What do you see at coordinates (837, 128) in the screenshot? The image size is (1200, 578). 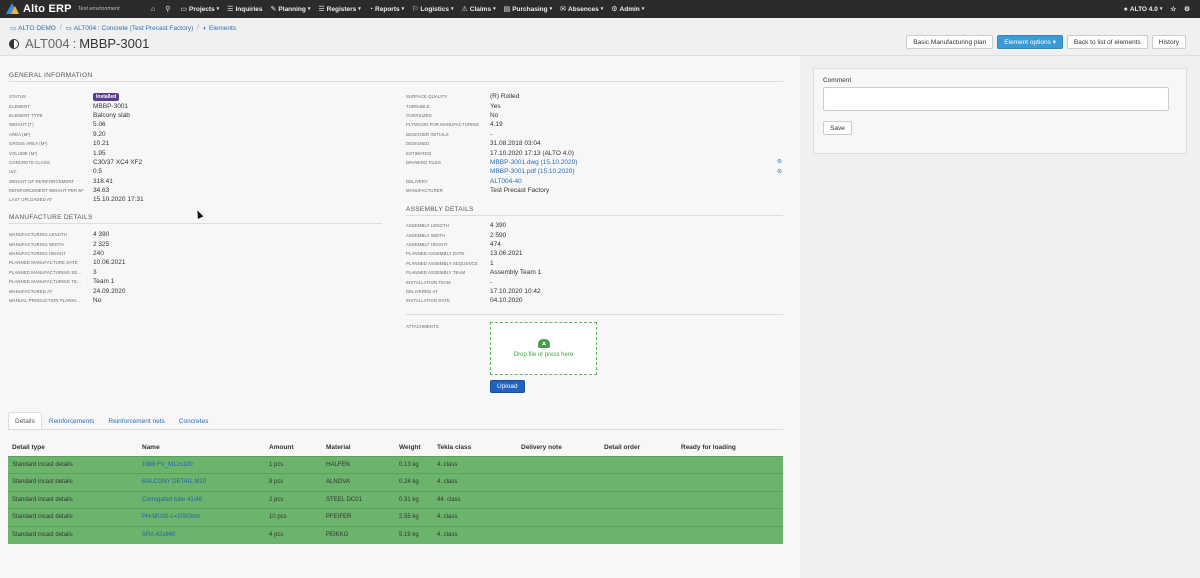 I see `save-comment-button: Save` at bounding box center [837, 128].